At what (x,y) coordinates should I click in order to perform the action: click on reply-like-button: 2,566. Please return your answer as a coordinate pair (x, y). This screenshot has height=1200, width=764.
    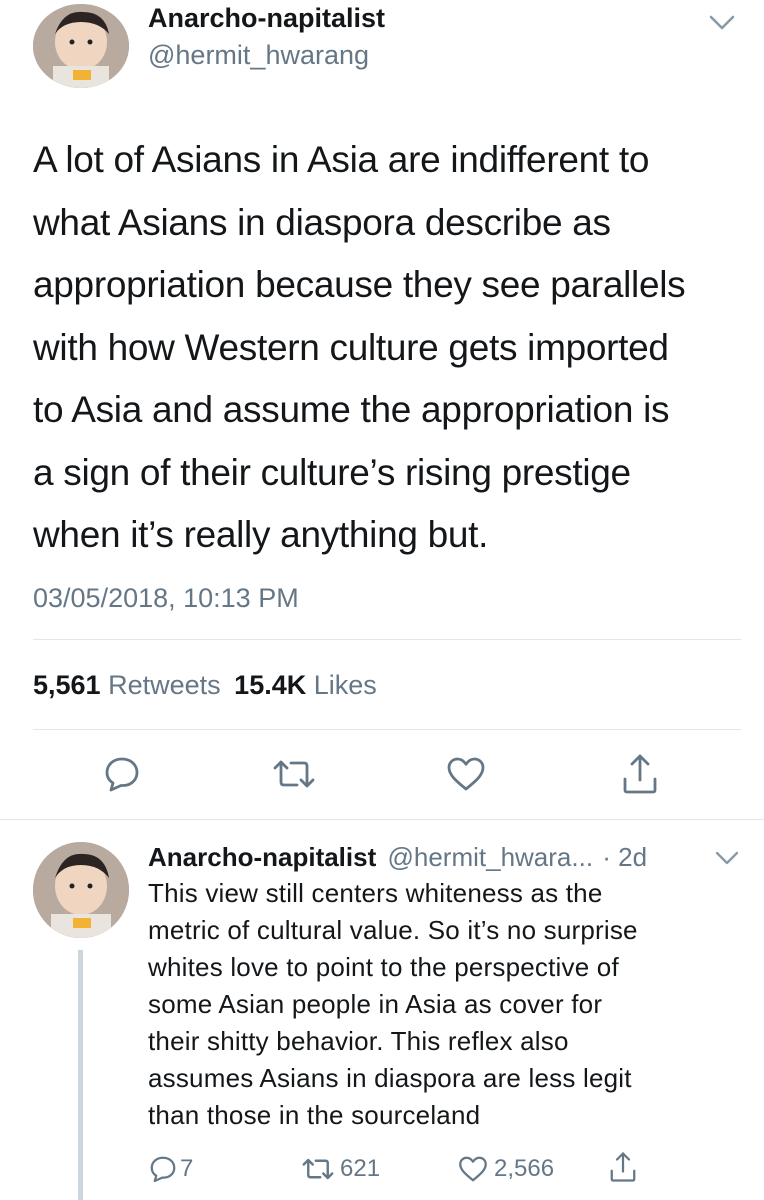
    Looking at the image, I should click on (505, 1169).